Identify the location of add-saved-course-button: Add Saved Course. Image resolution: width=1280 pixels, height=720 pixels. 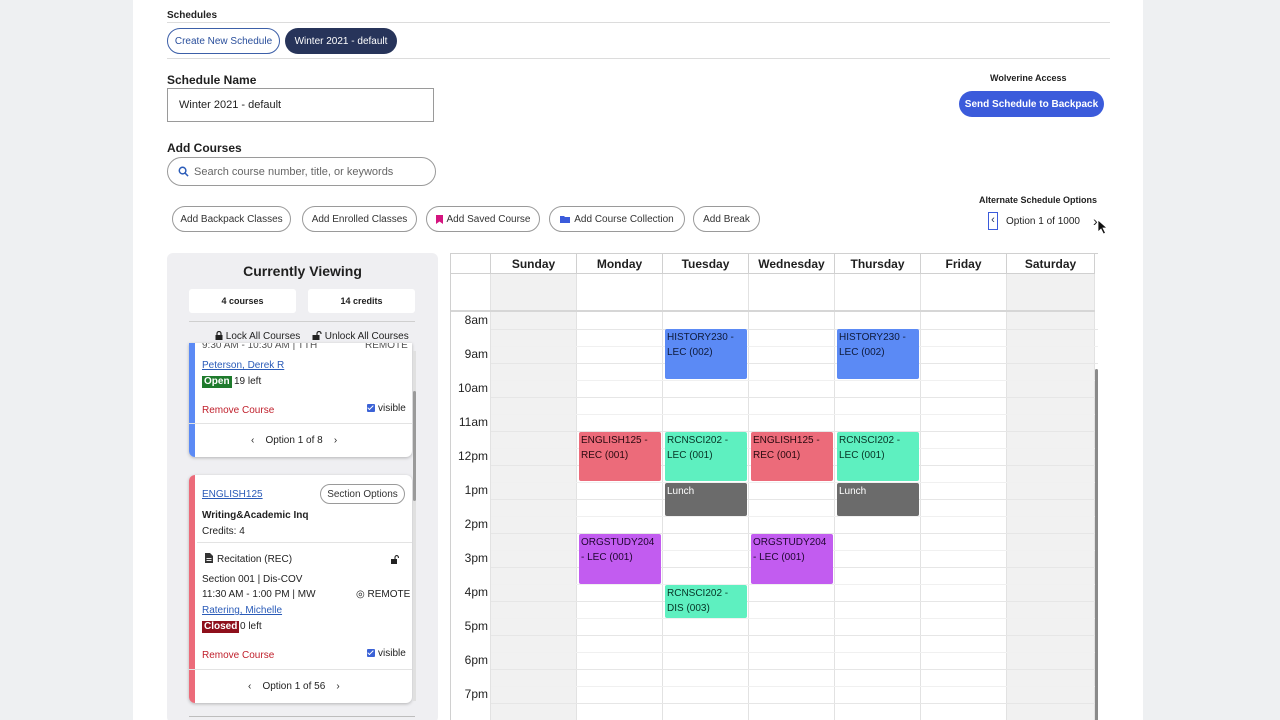
(483, 219).